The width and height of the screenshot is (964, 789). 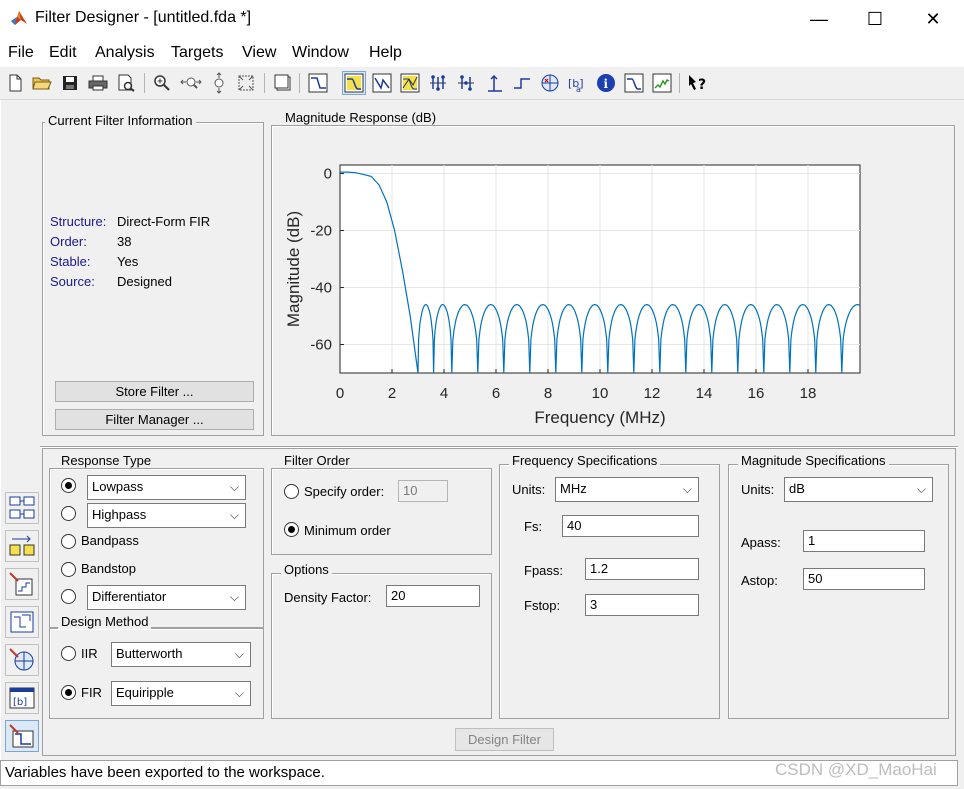 I want to click on minimum-order-label: Minimum order, so click(x=347, y=530).